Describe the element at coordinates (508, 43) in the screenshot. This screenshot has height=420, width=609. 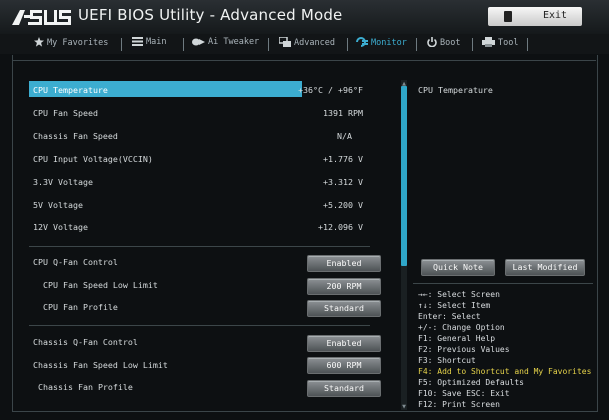
I see `tab-tool-label: Tool` at that location.